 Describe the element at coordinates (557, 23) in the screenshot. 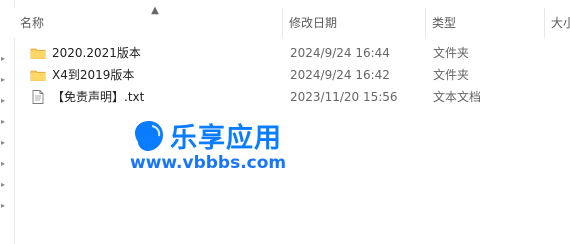

I see `column-header-size: 大小` at that location.